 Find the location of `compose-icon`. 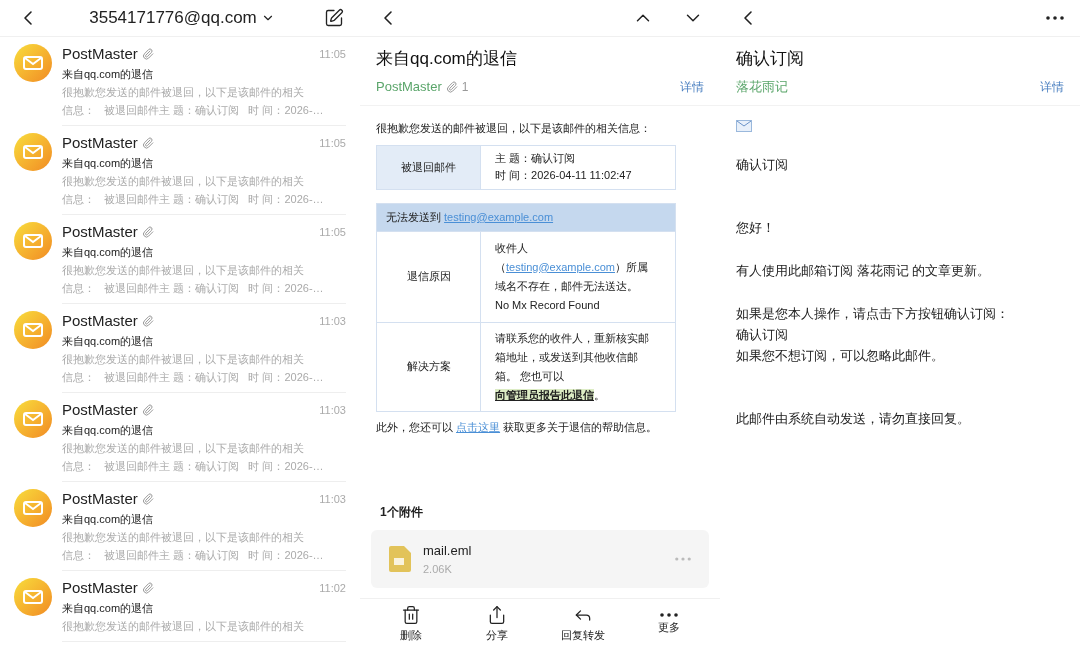

compose-icon is located at coordinates (334, 18).